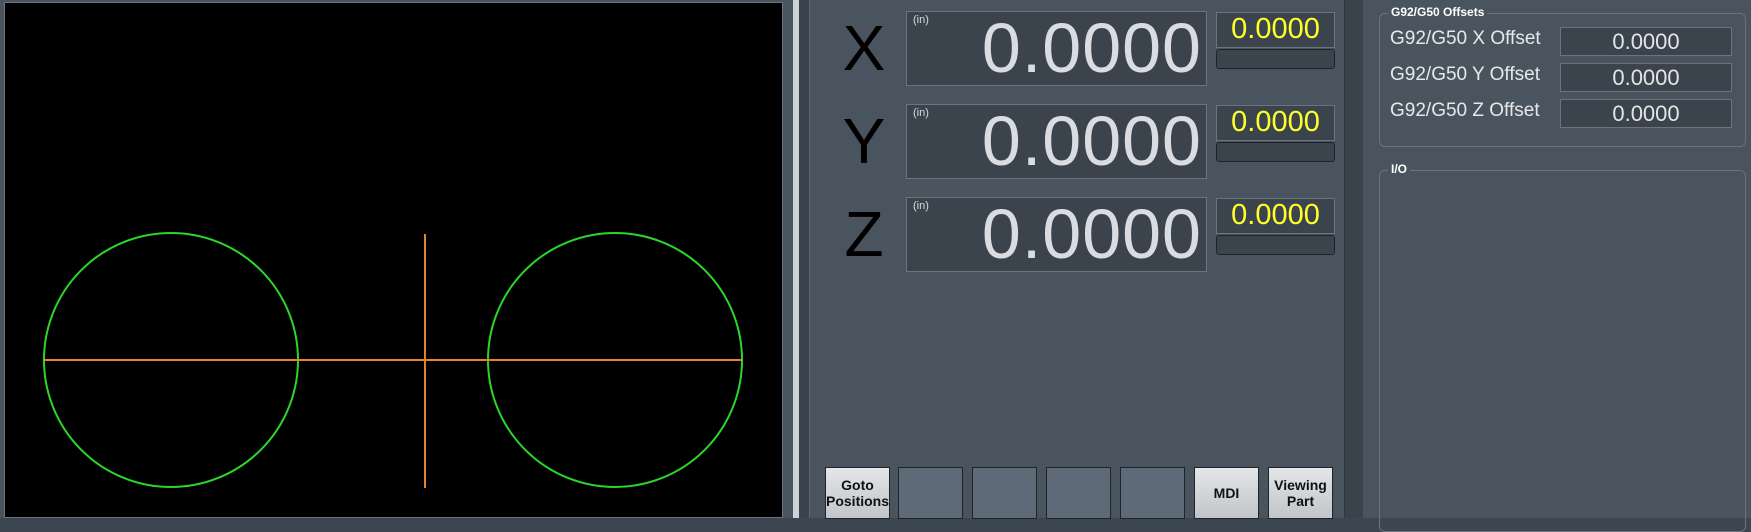 The height and width of the screenshot is (532, 1751). What do you see at coordinates (1399, 169) in the screenshot?
I see `io-group-title: I/O` at bounding box center [1399, 169].